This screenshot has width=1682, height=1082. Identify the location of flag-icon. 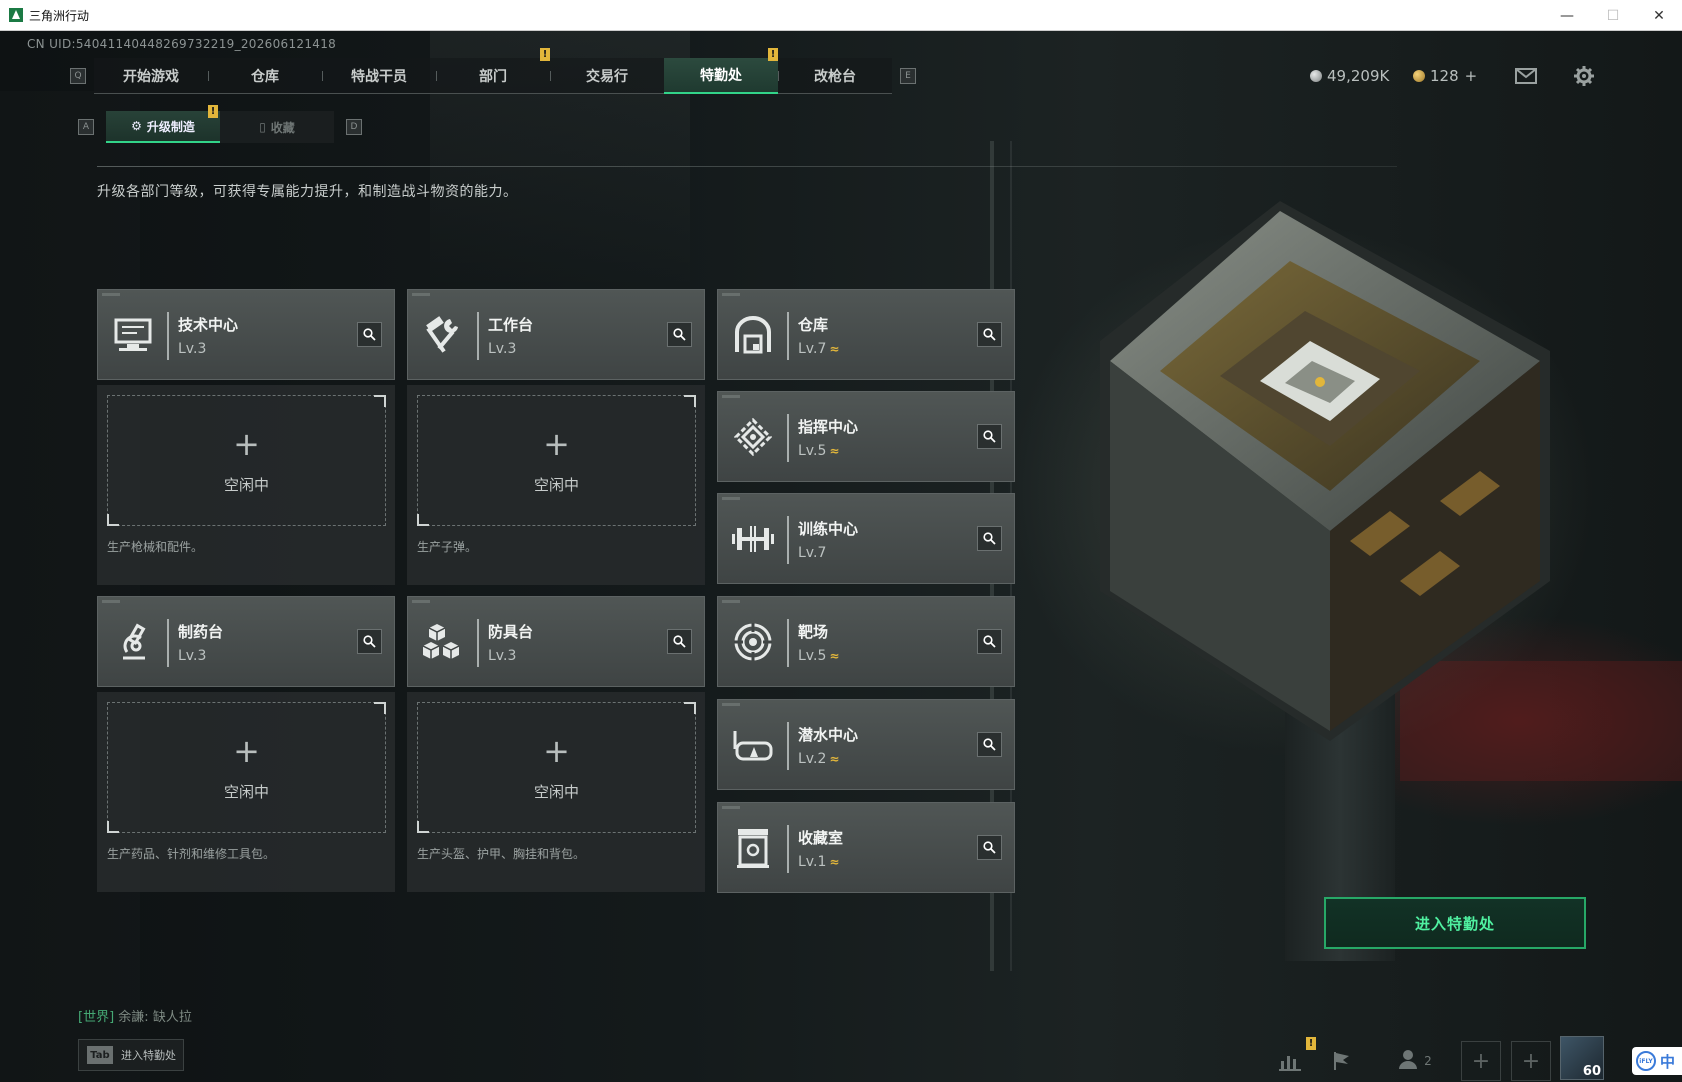
(1342, 1061).